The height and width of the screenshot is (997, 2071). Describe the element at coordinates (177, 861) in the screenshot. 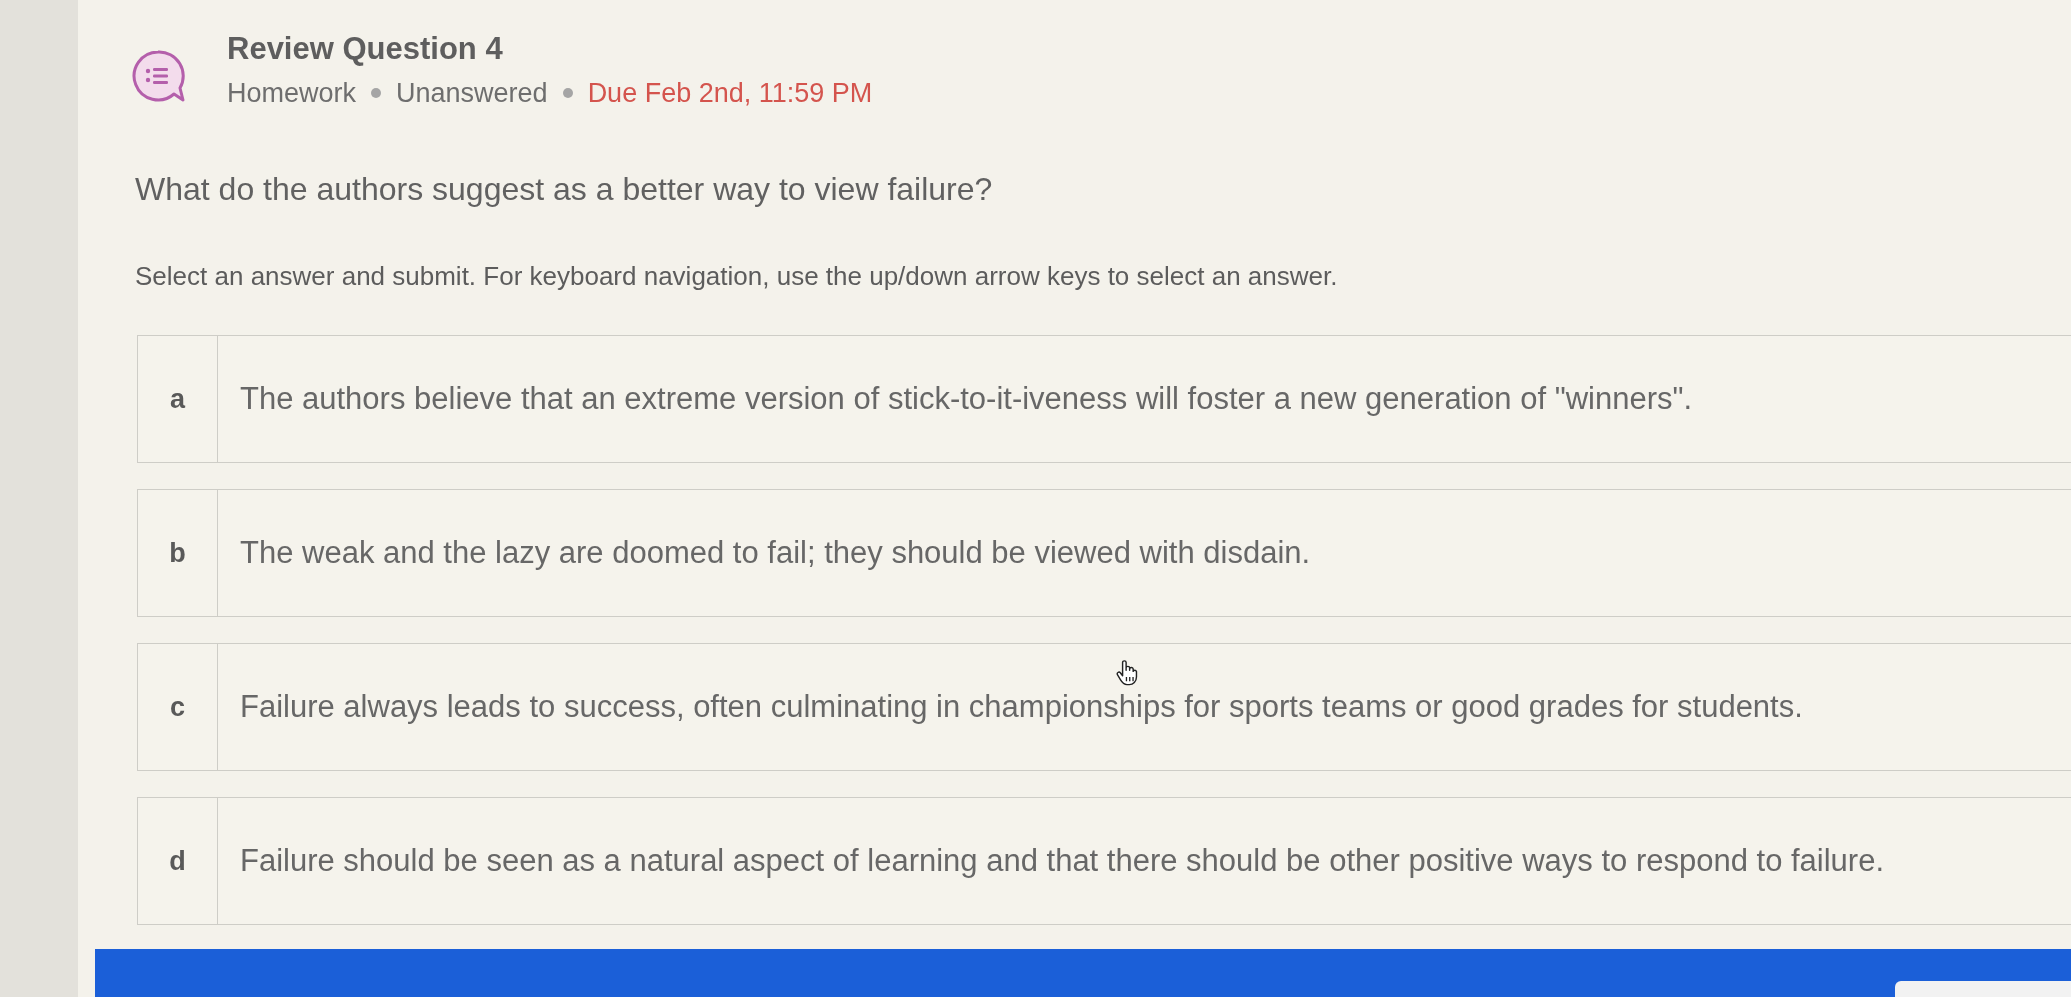

I see `option-letter: d` at that location.